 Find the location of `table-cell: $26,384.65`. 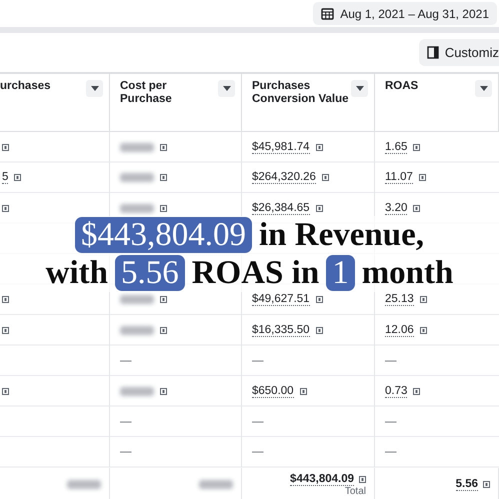

table-cell: $26,384.65 is located at coordinates (281, 208).